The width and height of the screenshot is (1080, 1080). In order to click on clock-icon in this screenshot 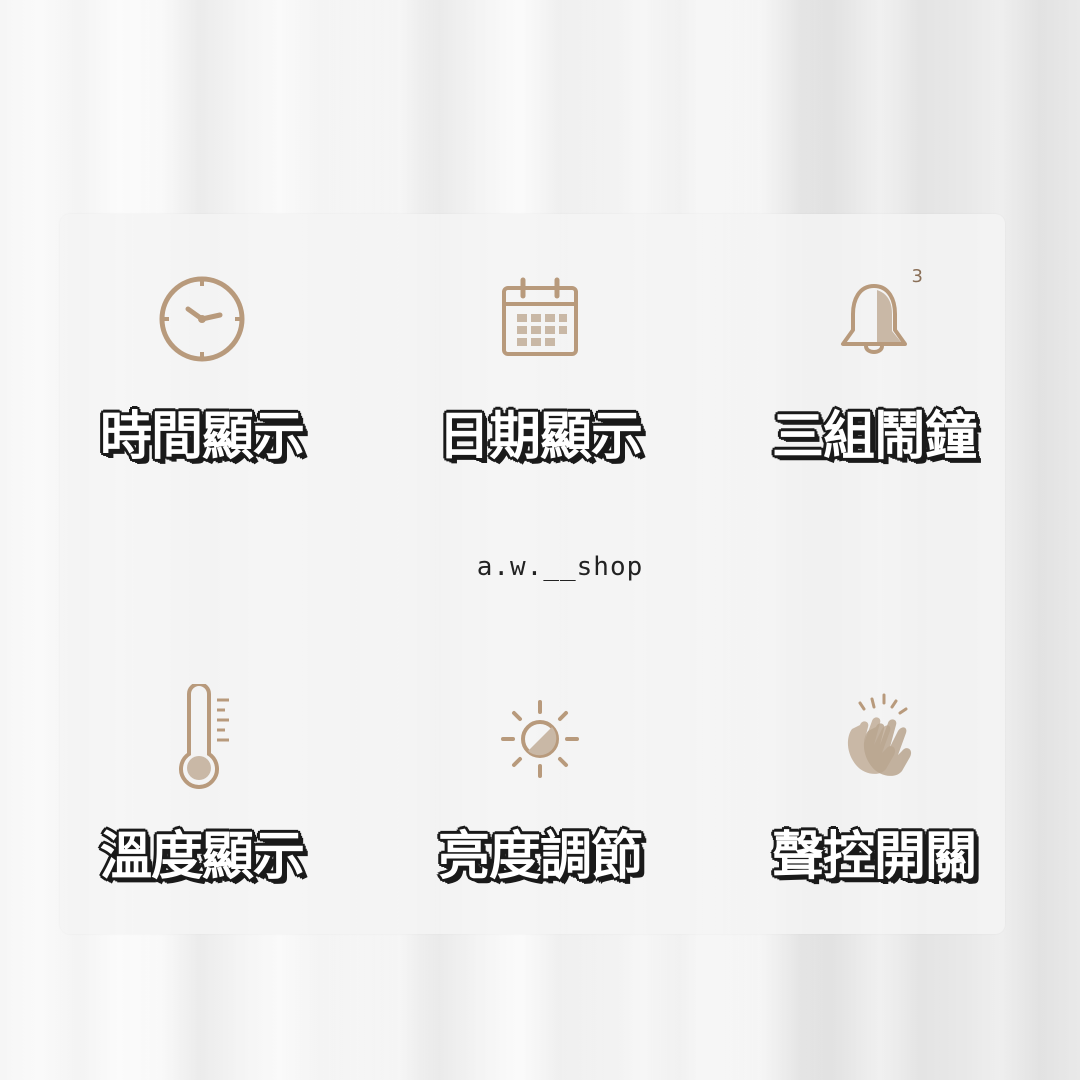, I will do `click(202, 319)`.